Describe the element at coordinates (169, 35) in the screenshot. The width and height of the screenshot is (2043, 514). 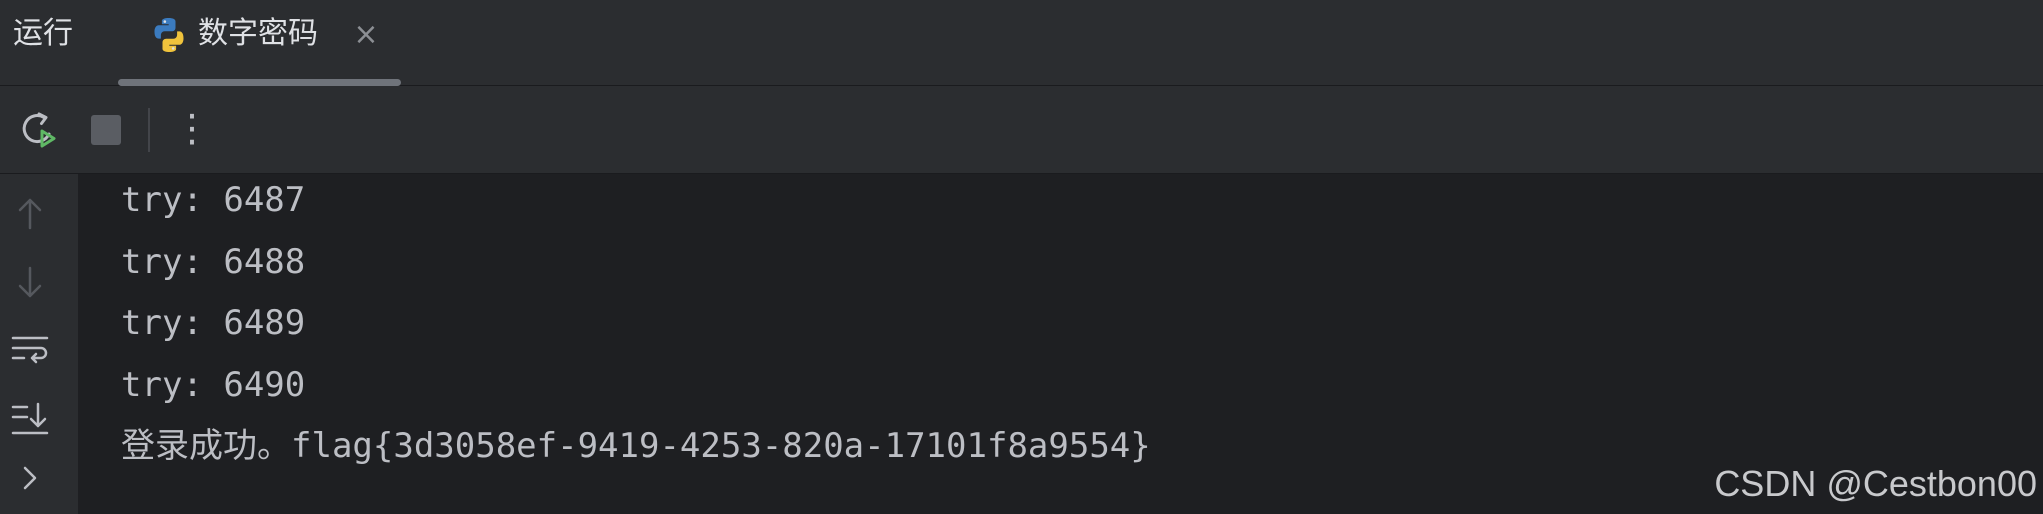
I see `python-icon` at that location.